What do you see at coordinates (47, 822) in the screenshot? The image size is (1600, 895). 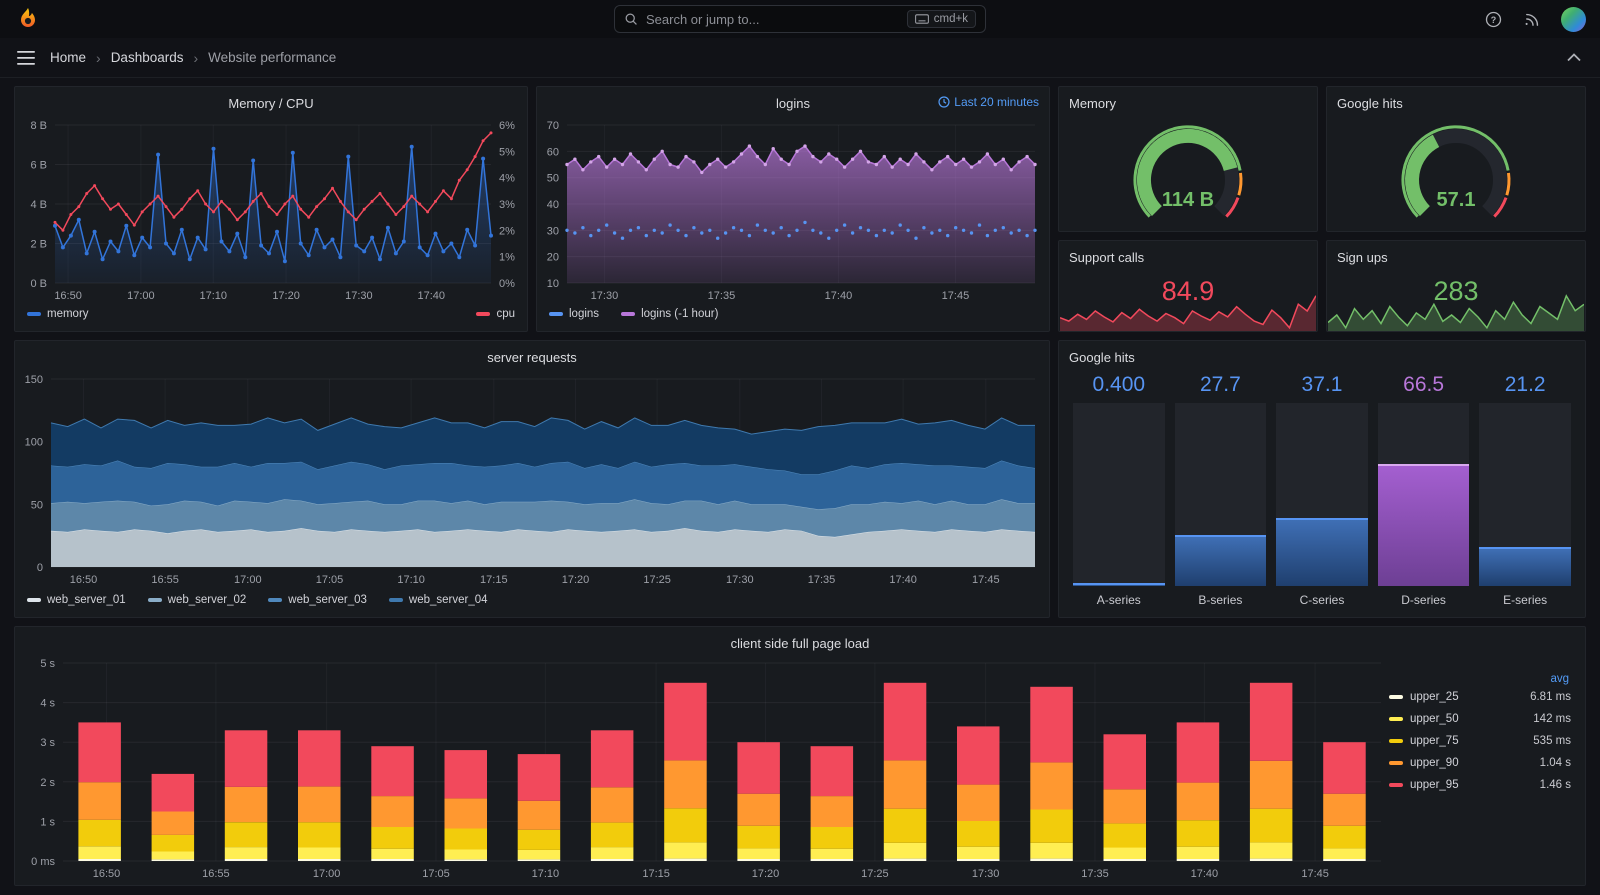 I see `svg-text: 1 s` at bounding box center [47, 822].